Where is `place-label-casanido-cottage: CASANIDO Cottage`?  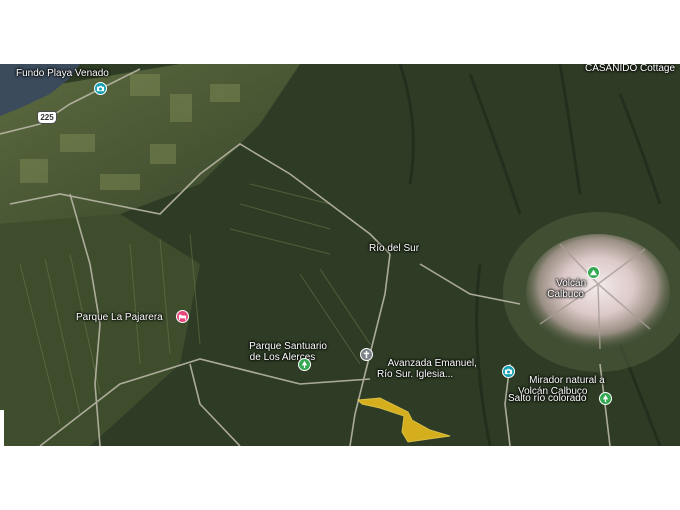 place-label-casanido-cottage: CASANIDO Cottage is located at coordinates (630, 69).